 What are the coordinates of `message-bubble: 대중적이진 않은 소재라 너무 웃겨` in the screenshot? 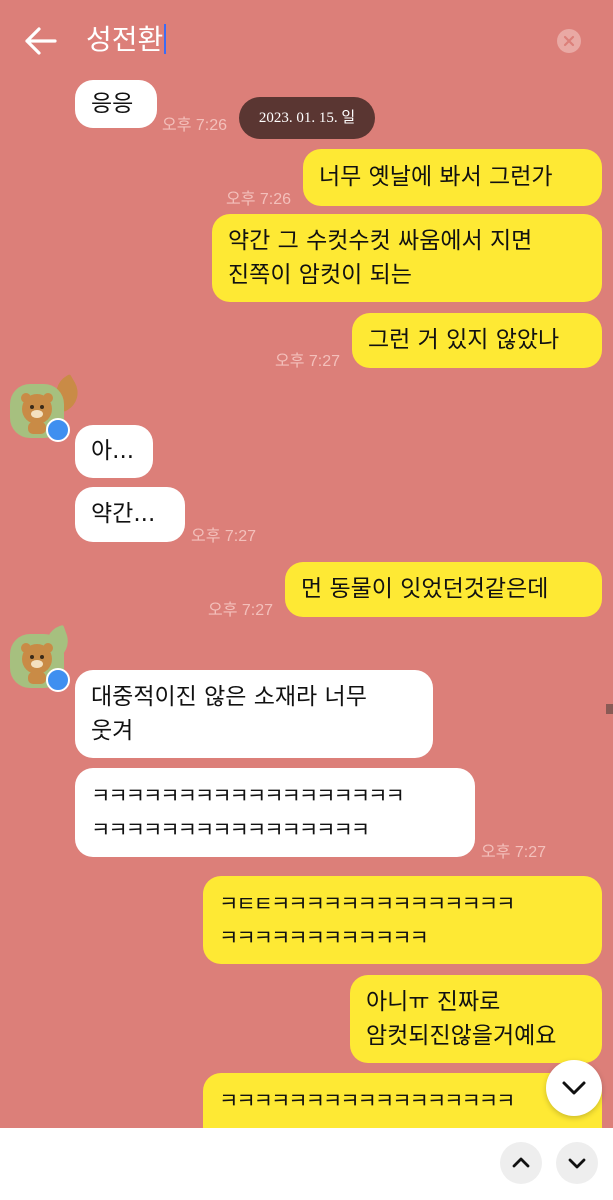 It's located at (254, 714).